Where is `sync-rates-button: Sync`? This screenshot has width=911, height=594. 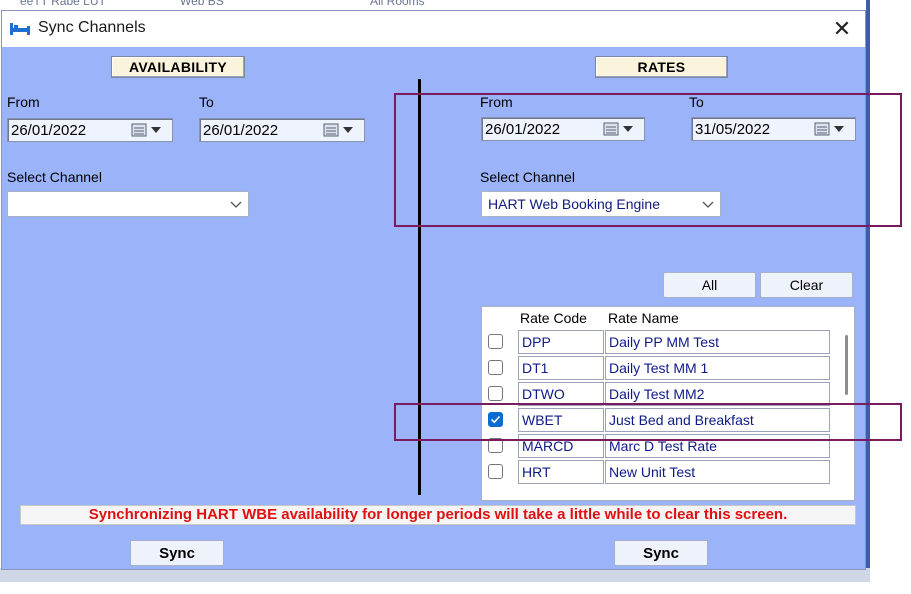
sync-rates-button: Sync is located at coordinates (661, 553).